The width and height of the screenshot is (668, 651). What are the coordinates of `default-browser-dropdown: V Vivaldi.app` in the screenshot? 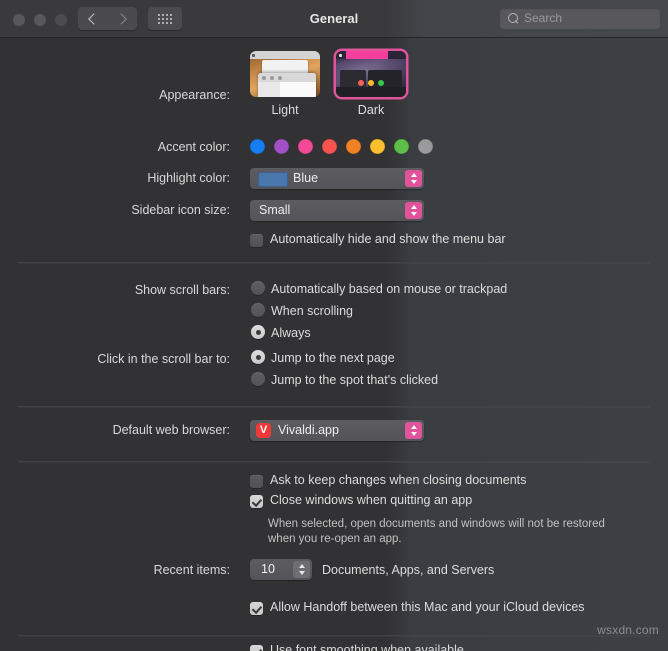 It's located at (337, 430).